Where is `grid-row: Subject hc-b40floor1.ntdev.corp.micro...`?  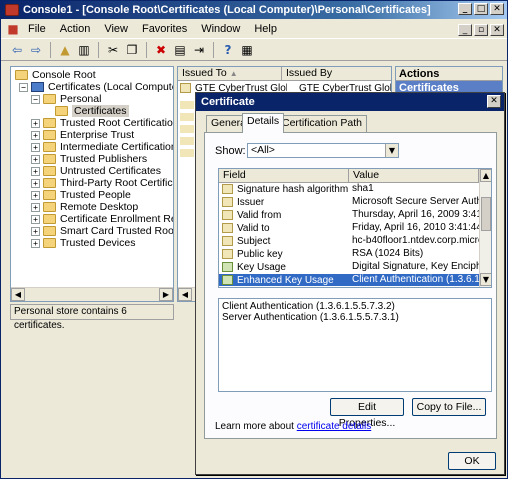 grid-row: Subject hc-b40floor1.ntdev.corp.micro... is located at coordinates (349, 241).